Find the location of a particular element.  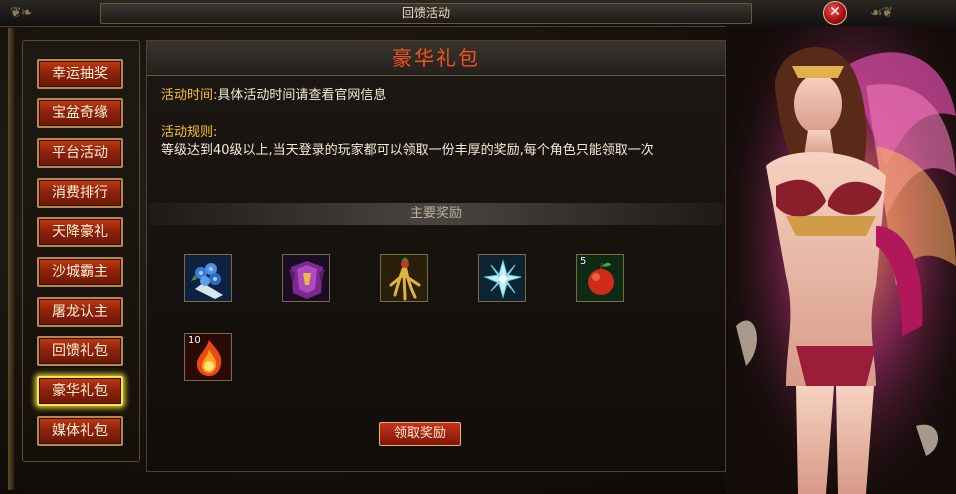

item-quantity: 10 is located at coordinates (194, 340).